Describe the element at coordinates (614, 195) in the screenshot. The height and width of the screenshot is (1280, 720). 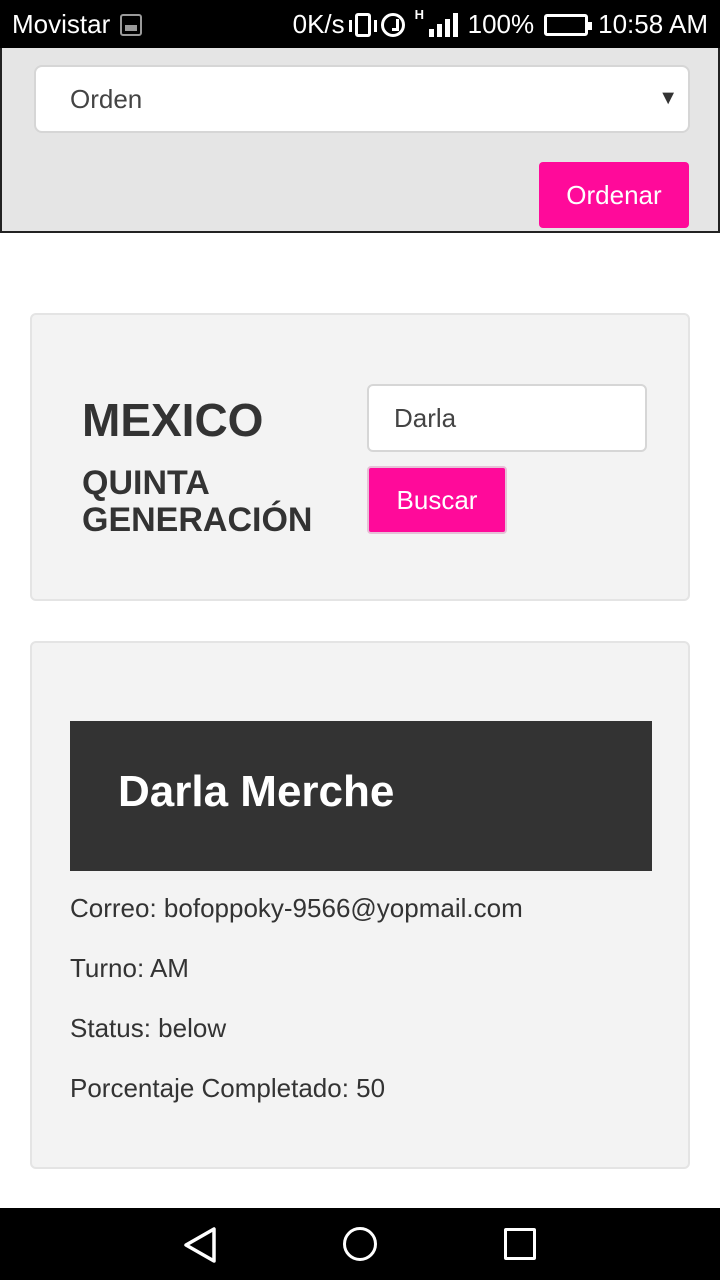
I see `order-button: Ordenar` at that location.